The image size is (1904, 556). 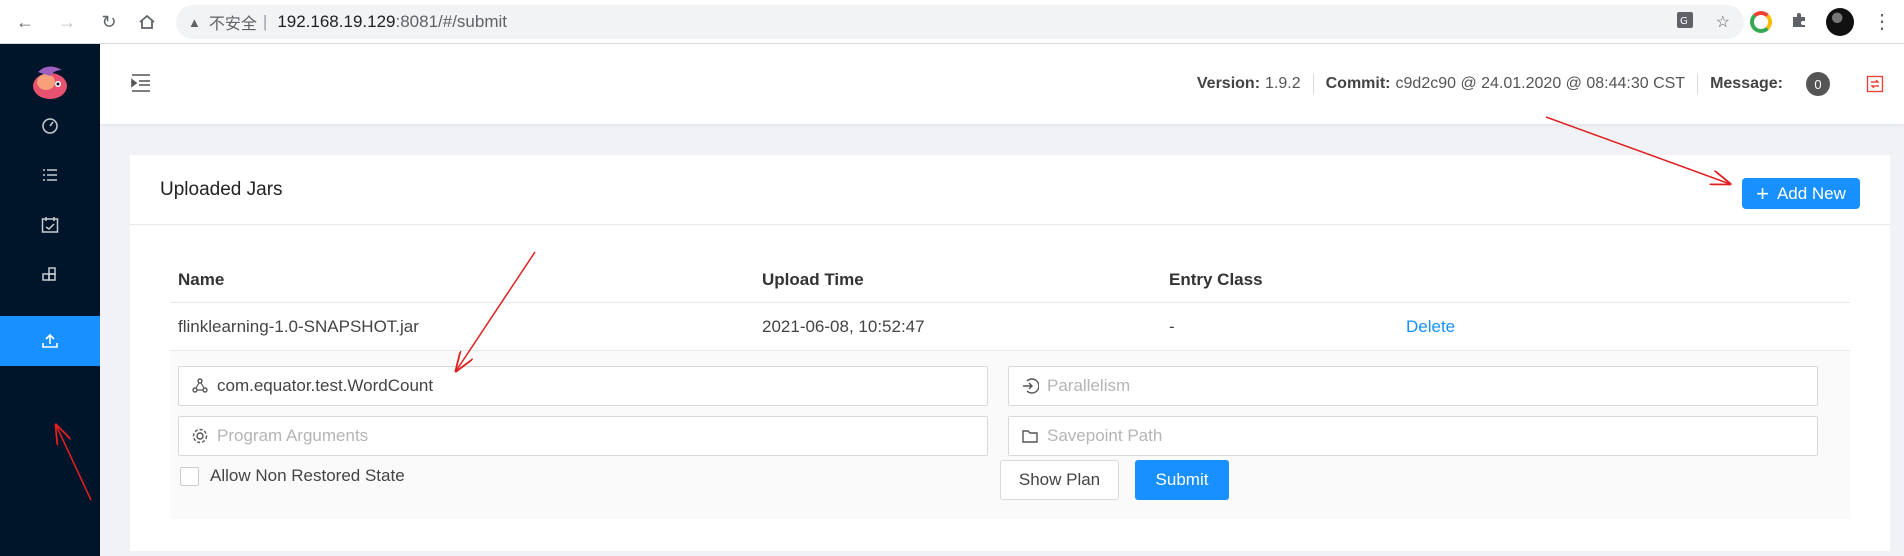 I want to click on upload-icon, so click(x=50, y=340).